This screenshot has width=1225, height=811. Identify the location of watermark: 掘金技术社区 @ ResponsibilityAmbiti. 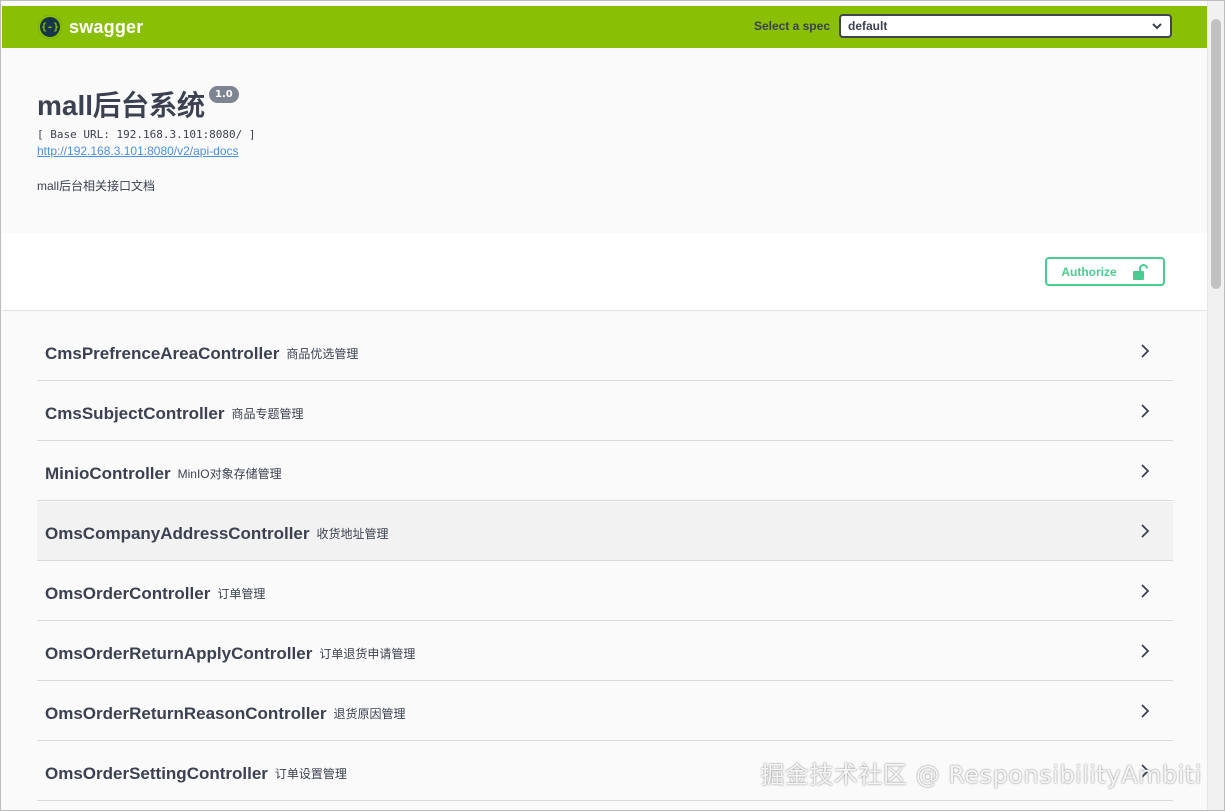
(981, 775).